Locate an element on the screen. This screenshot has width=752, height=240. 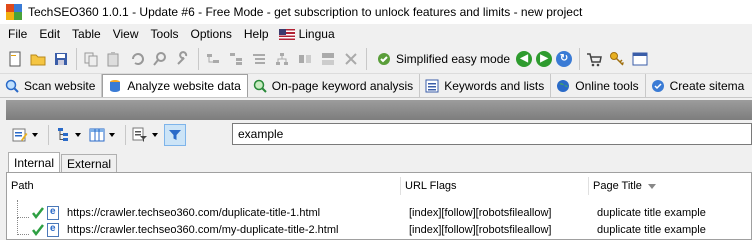
key-icon is located at coordinates (617, 58).